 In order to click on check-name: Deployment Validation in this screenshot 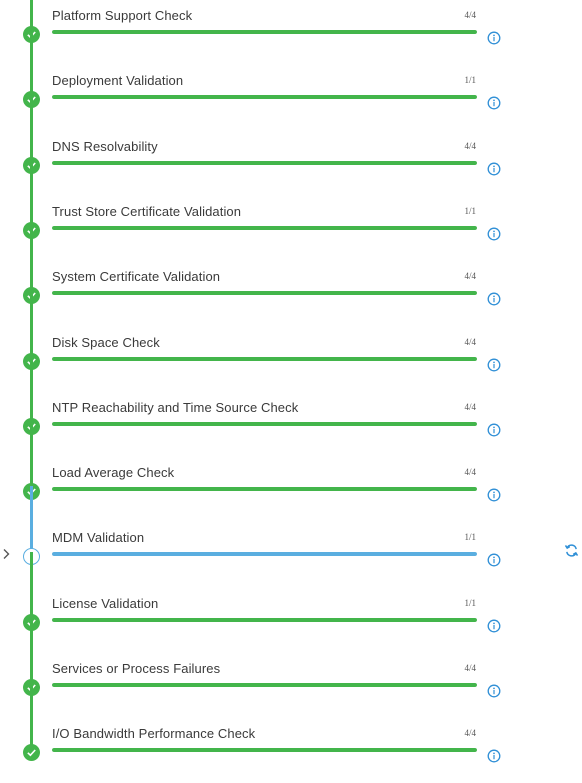, I will do `click(118, 81)`.